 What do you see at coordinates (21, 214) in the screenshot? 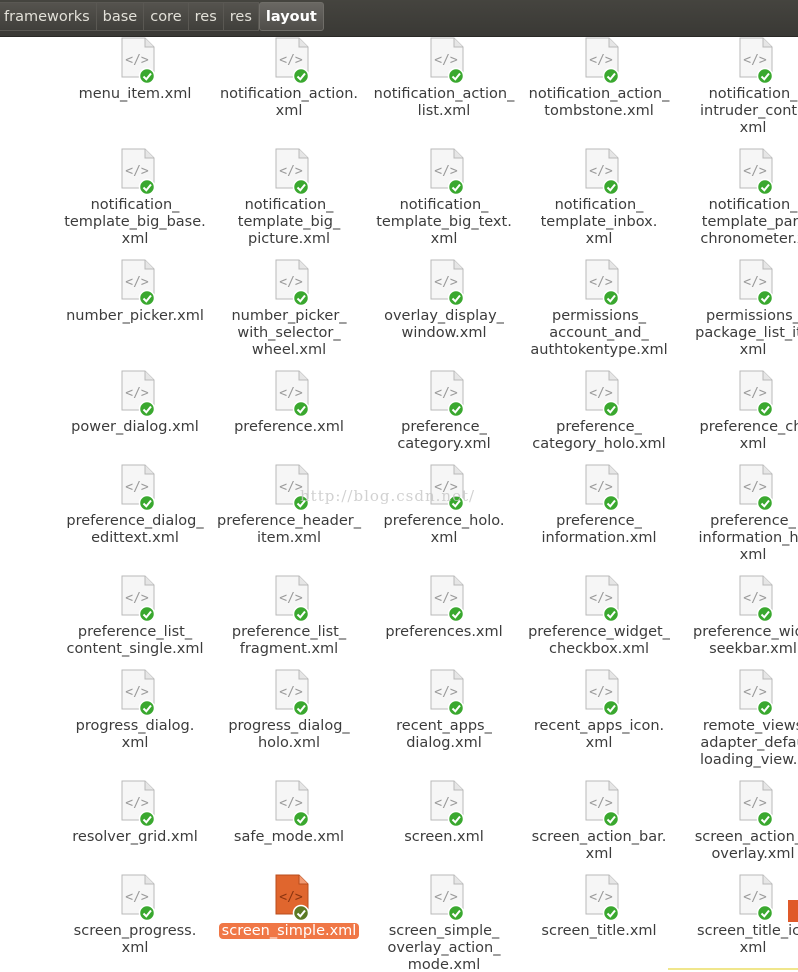
I see `file-name: on_ se.xml` at bounding box center [21, 214].